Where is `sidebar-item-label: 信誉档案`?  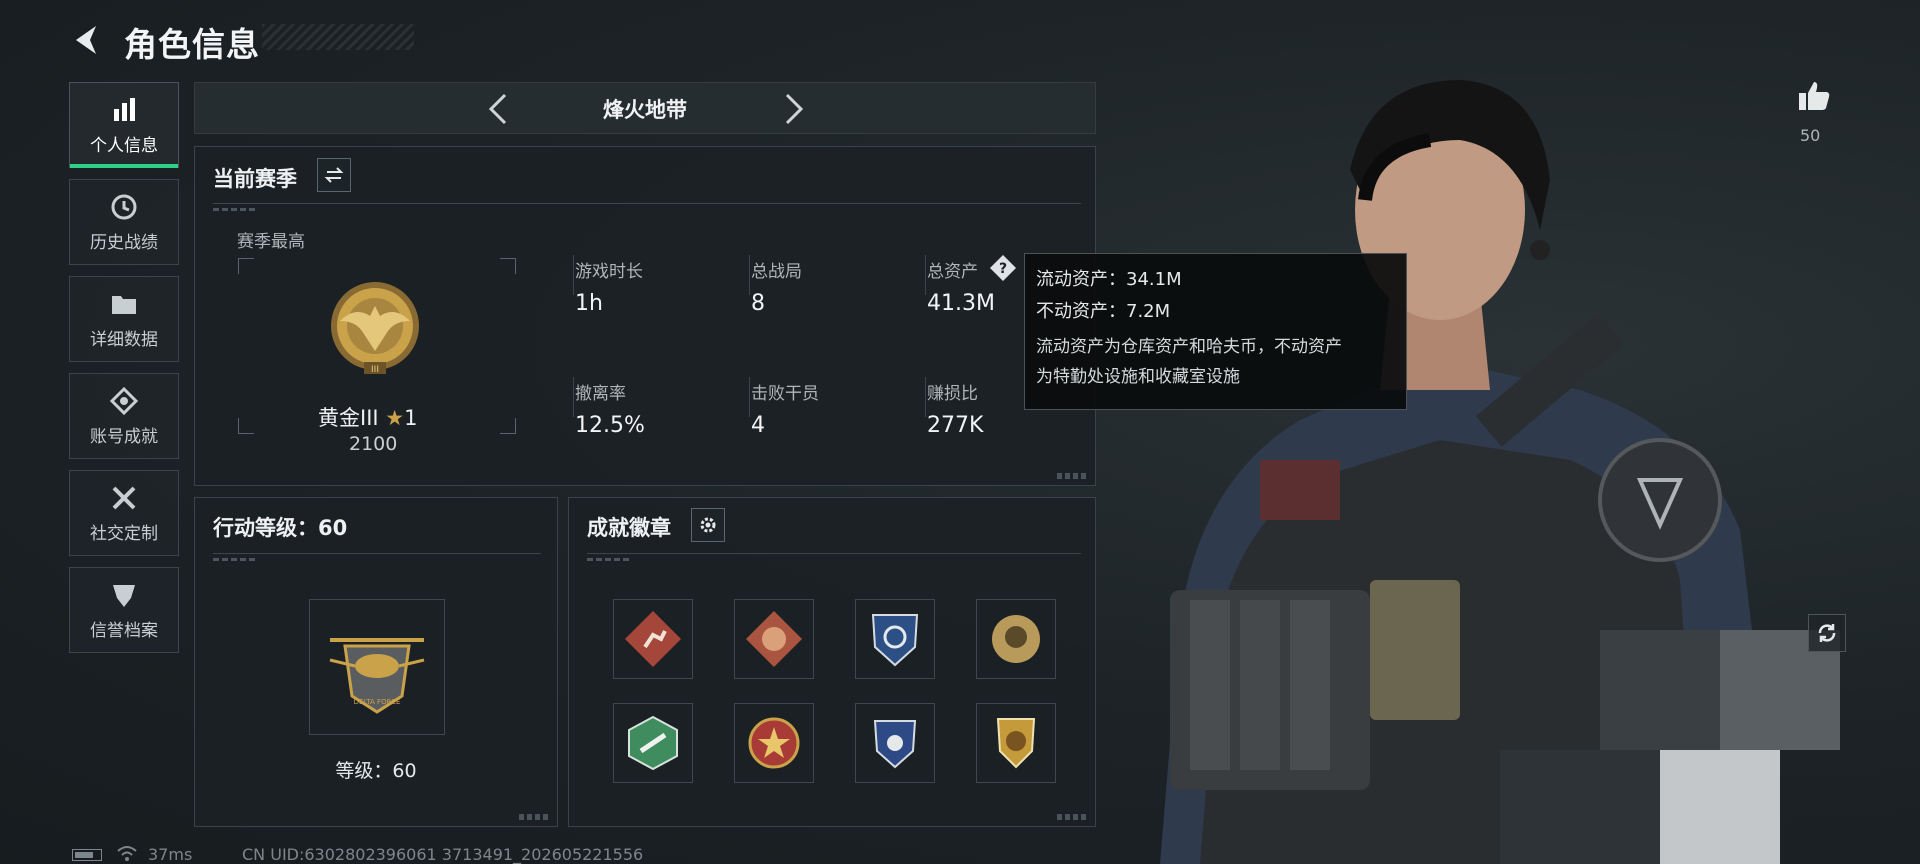 sidebar-item-label: 信誉档案 is located at coordinates (124, 630).